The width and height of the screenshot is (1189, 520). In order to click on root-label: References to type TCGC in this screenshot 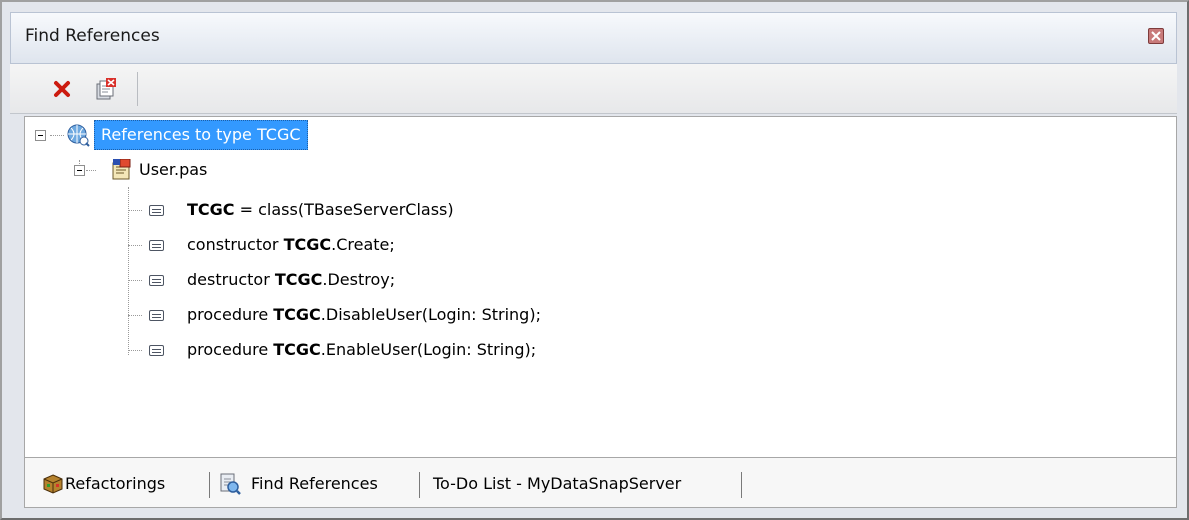, I will do `click(201, 135)`.